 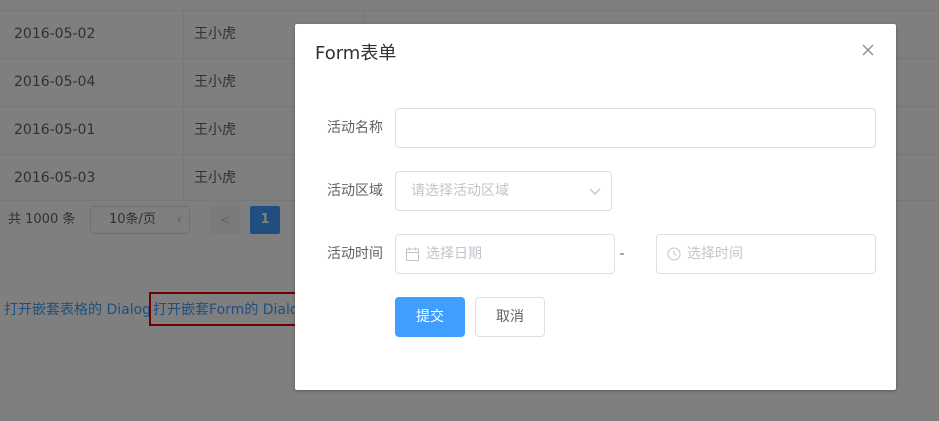 I want to click on time-placeholder: 选择时间, so click(x=715, y=254).